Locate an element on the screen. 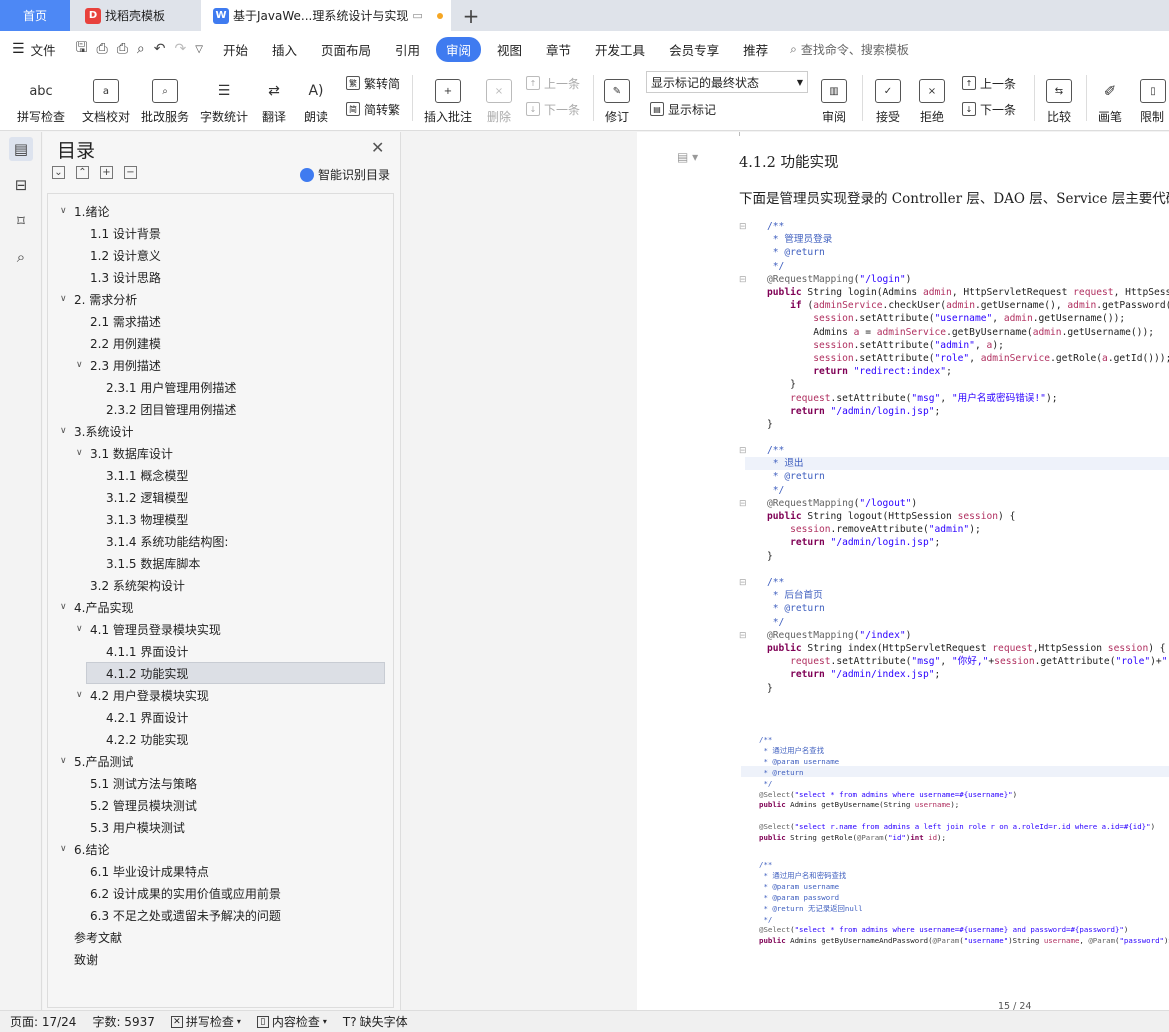 Image resolution: width=1169 pixels, height=1032 pixels. toc-item: 参考文献 is located at coordinates (98, 937).